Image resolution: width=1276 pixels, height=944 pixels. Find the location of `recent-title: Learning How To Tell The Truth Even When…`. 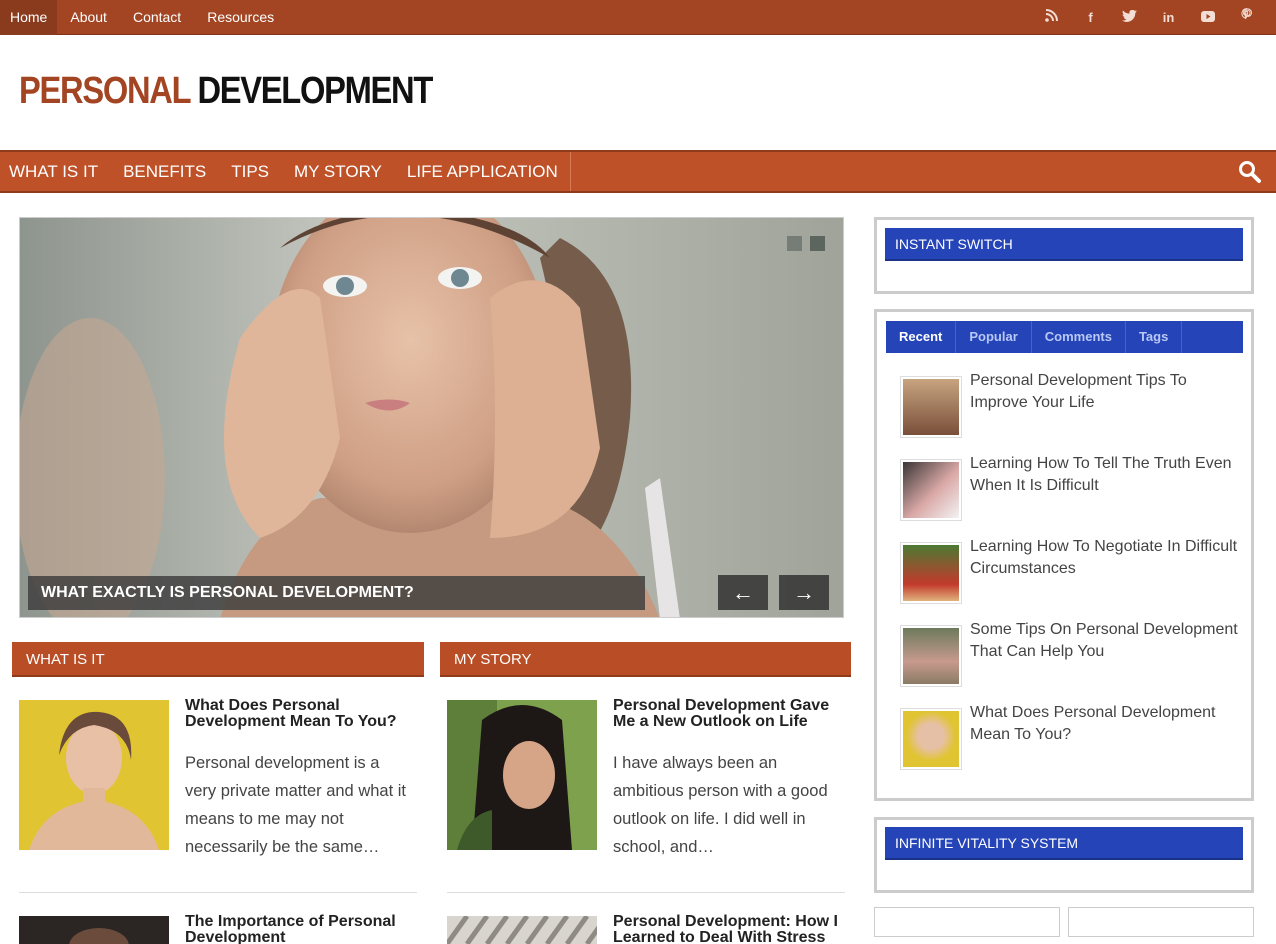

recent-title: Learning How To Tell The Truth Even When… is located at coordinates (1106, 475).